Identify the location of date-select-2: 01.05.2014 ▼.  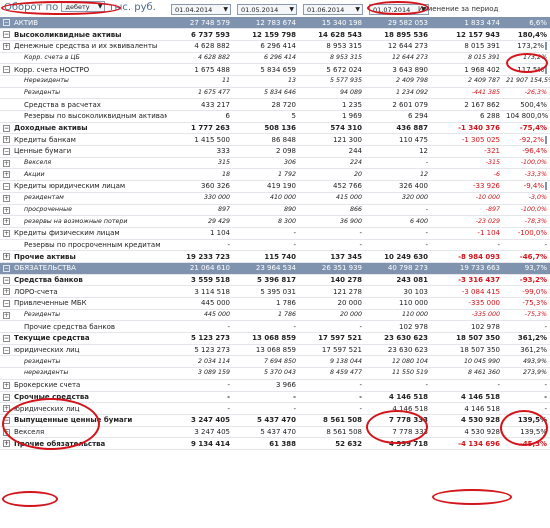
(267, 9).